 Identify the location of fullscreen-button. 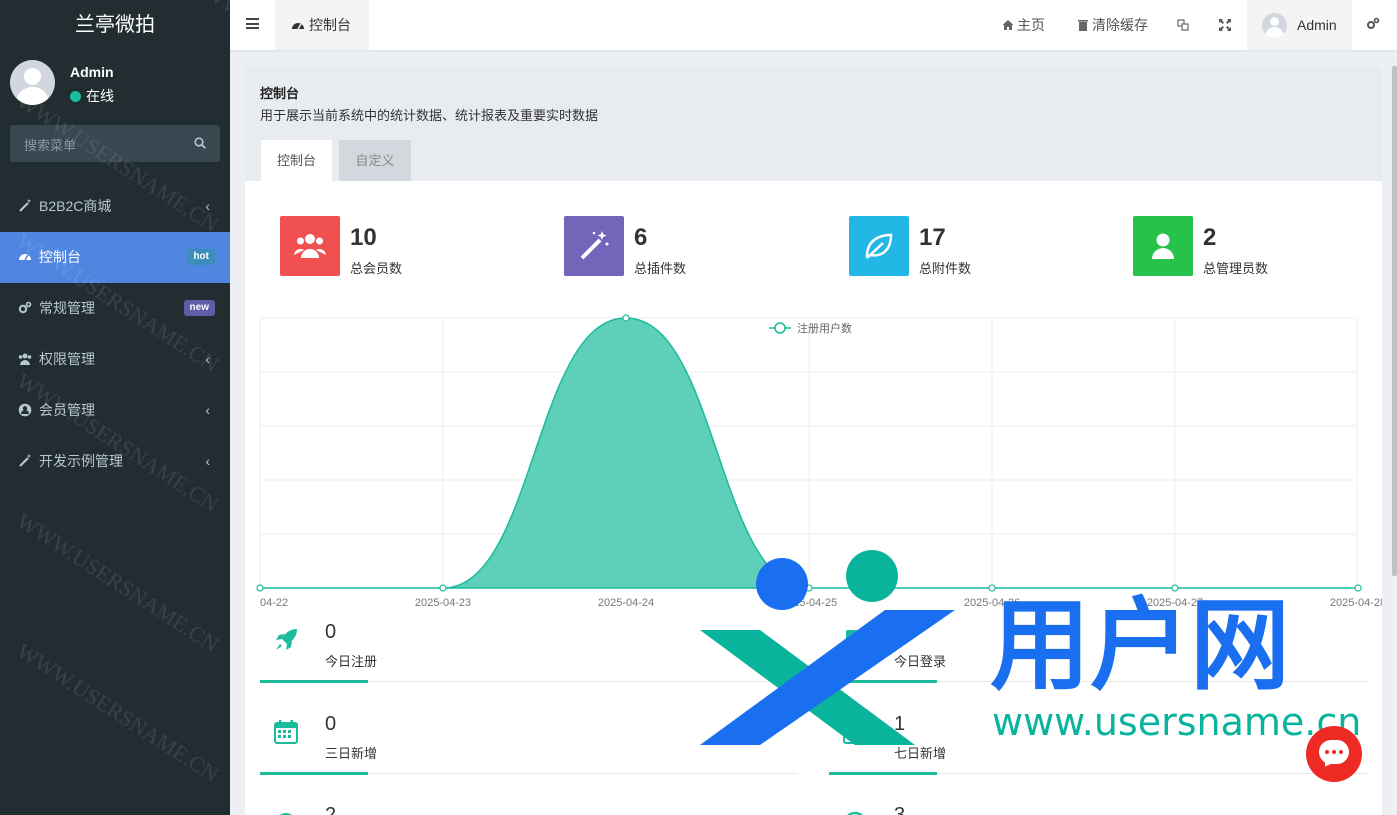
(1226, 25).